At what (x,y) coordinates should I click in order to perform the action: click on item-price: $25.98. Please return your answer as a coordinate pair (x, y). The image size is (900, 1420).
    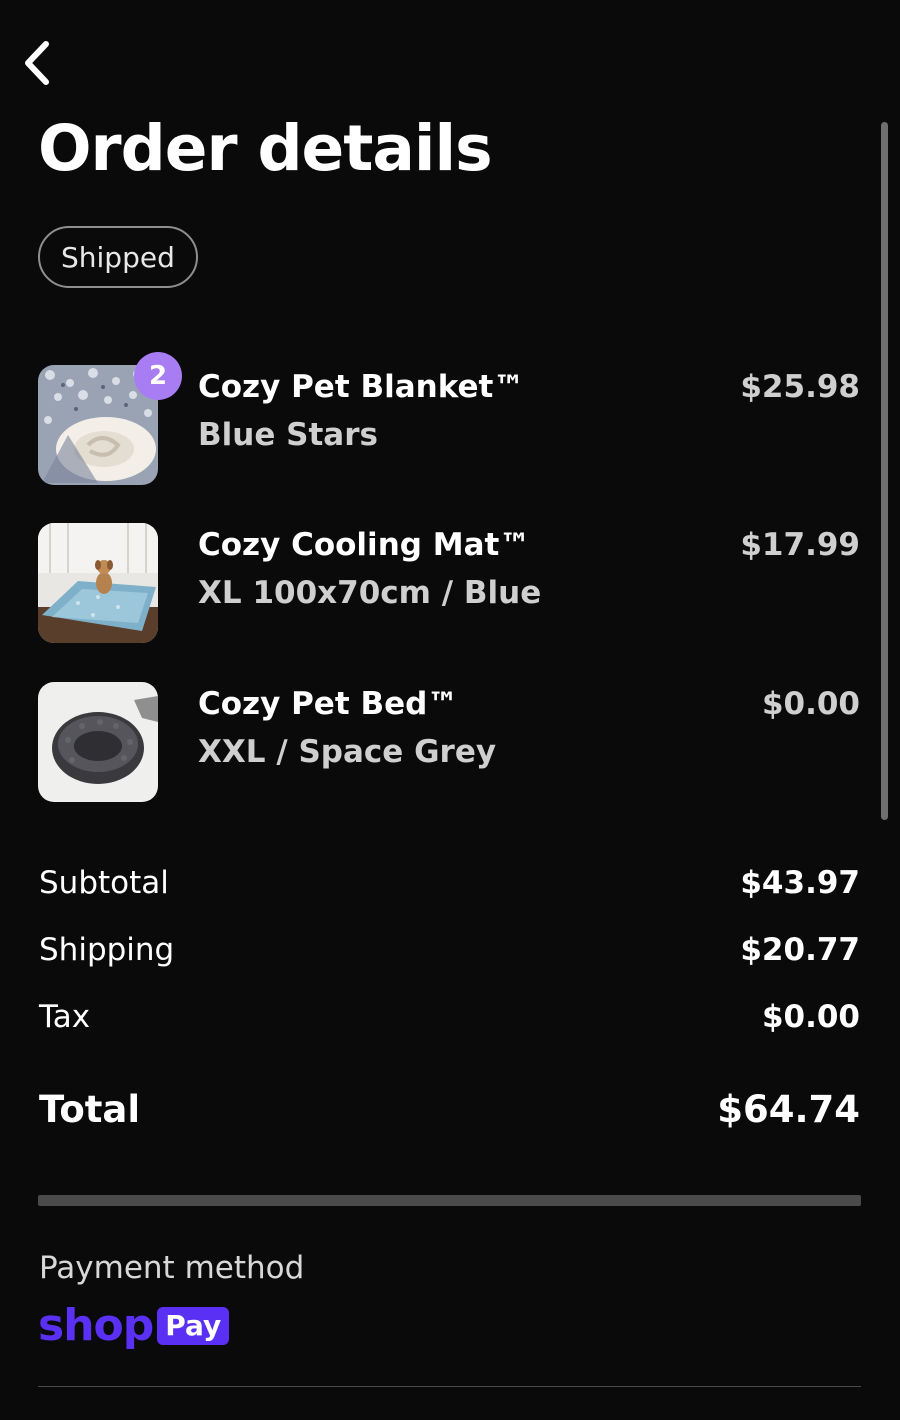
    Looking at the image, I should click on (800, 387).